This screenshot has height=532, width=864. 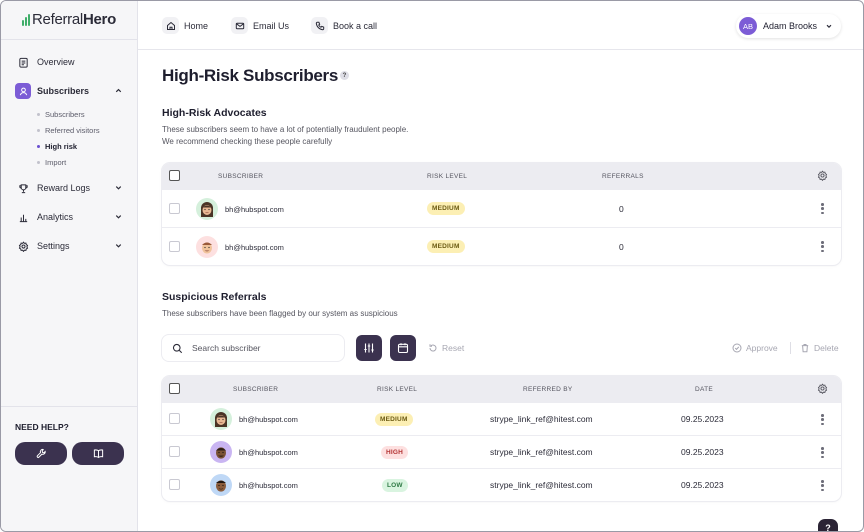 I want to click on reset-icon, so click(x=433, y=348).